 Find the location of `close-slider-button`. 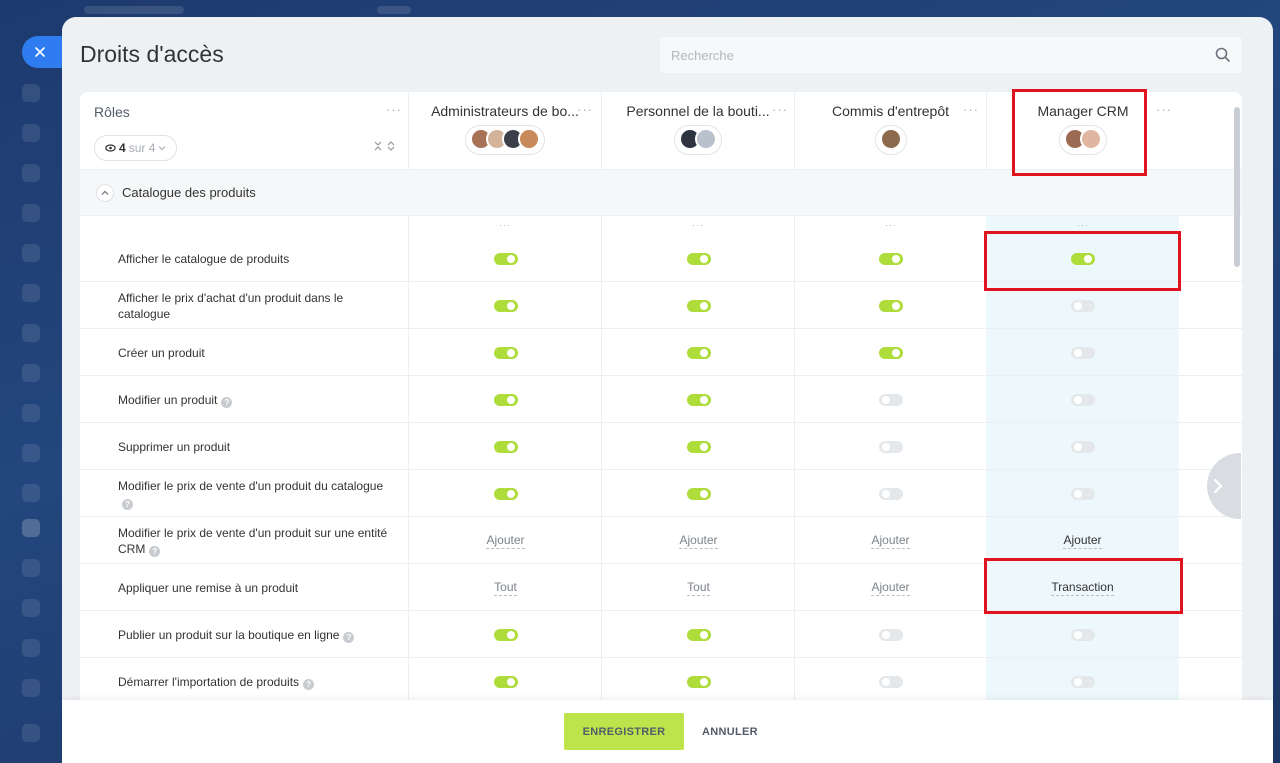

close-slider-button is located at coordinates (42, 52).